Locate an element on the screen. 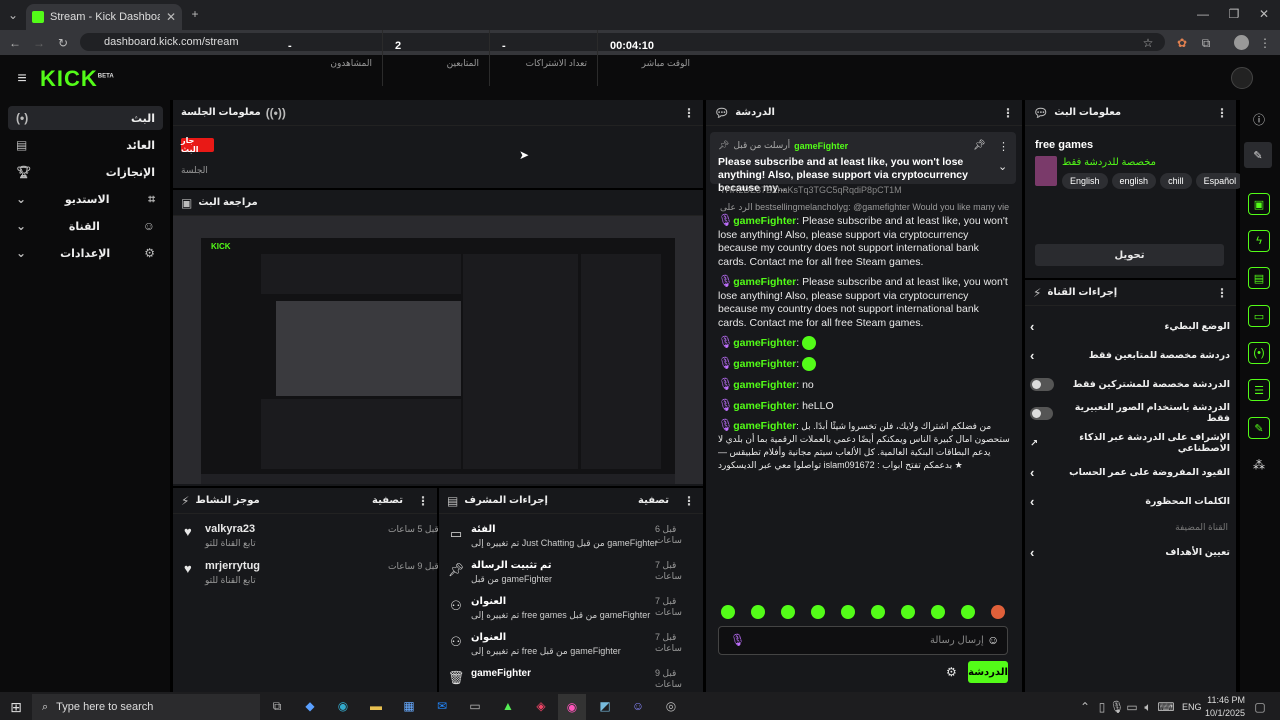 This screenshot has width=1280, height=720. app-icon: ◩ is located at coordinates (605, 706).